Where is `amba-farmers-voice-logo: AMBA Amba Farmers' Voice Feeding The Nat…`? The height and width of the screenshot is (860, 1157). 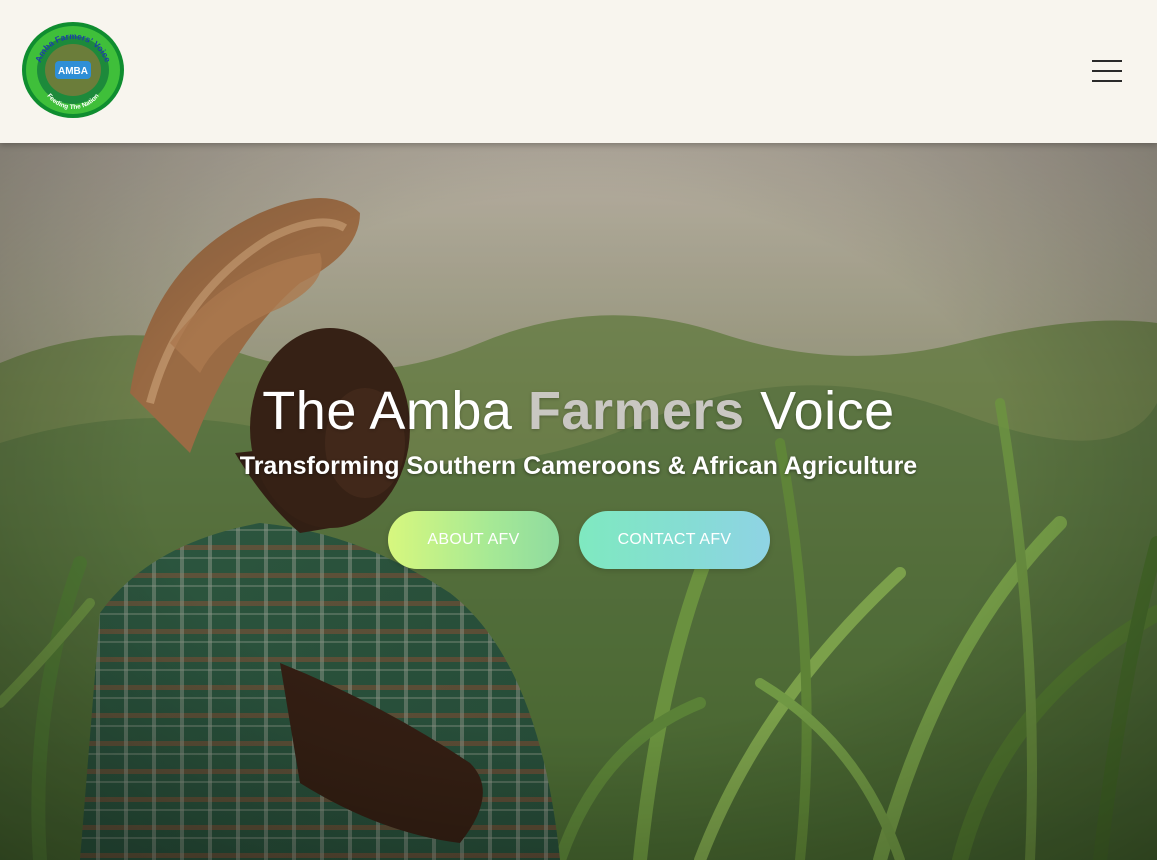
amba-farmers-voice-logo: AMBA Amba Farmers' Voice Feeding The Nat… is located at coordinates (73, 70).